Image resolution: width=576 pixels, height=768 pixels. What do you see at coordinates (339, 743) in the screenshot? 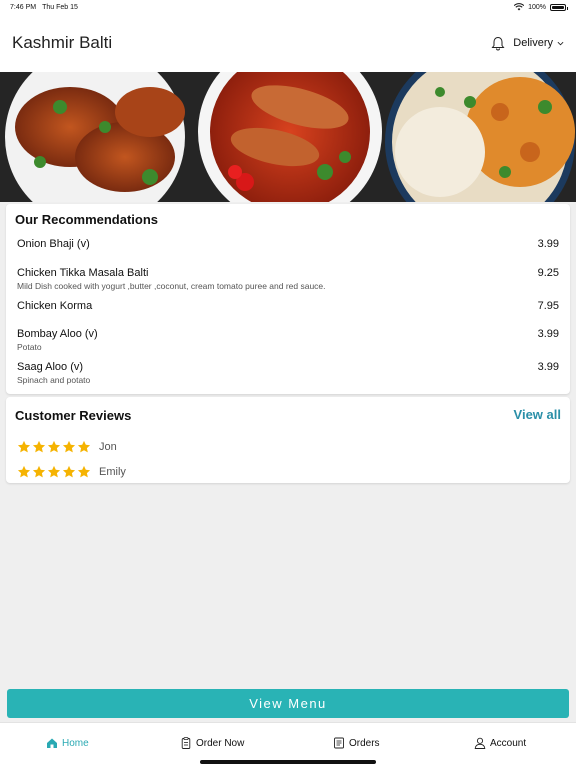
I see `receipt-icon` at bounding box center [339, 743].